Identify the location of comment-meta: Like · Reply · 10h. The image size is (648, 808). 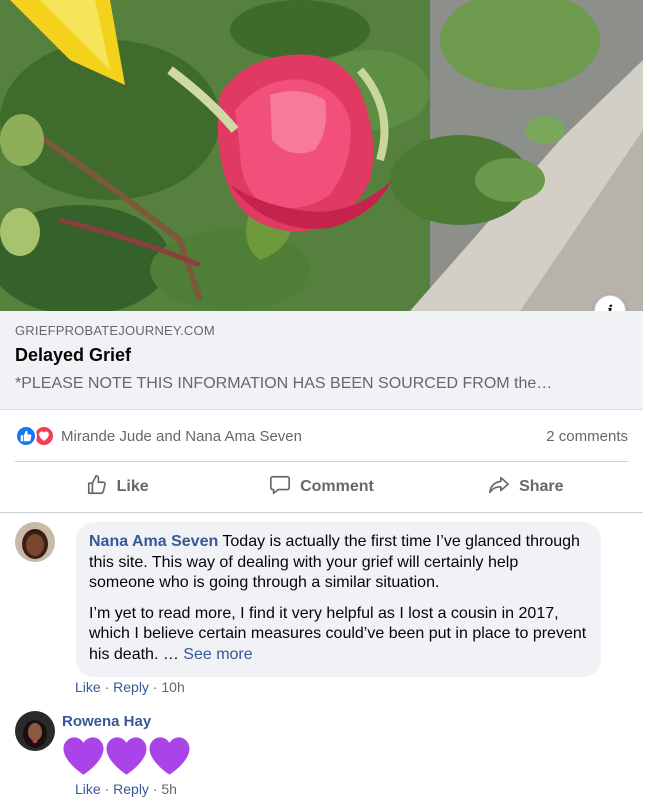
(130, 687).